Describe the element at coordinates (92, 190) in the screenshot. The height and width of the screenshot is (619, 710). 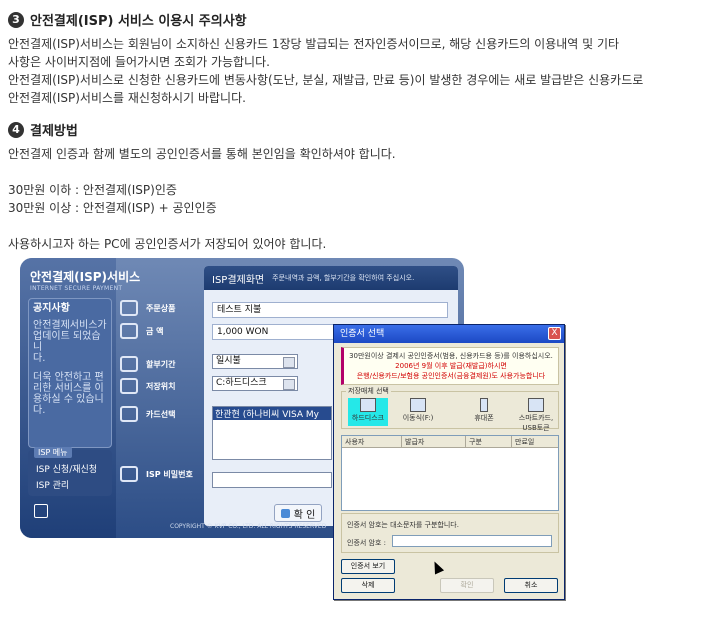
I see `paragraph-line: 30만원 이하 : 안전결제(ISP)인증` at that location.